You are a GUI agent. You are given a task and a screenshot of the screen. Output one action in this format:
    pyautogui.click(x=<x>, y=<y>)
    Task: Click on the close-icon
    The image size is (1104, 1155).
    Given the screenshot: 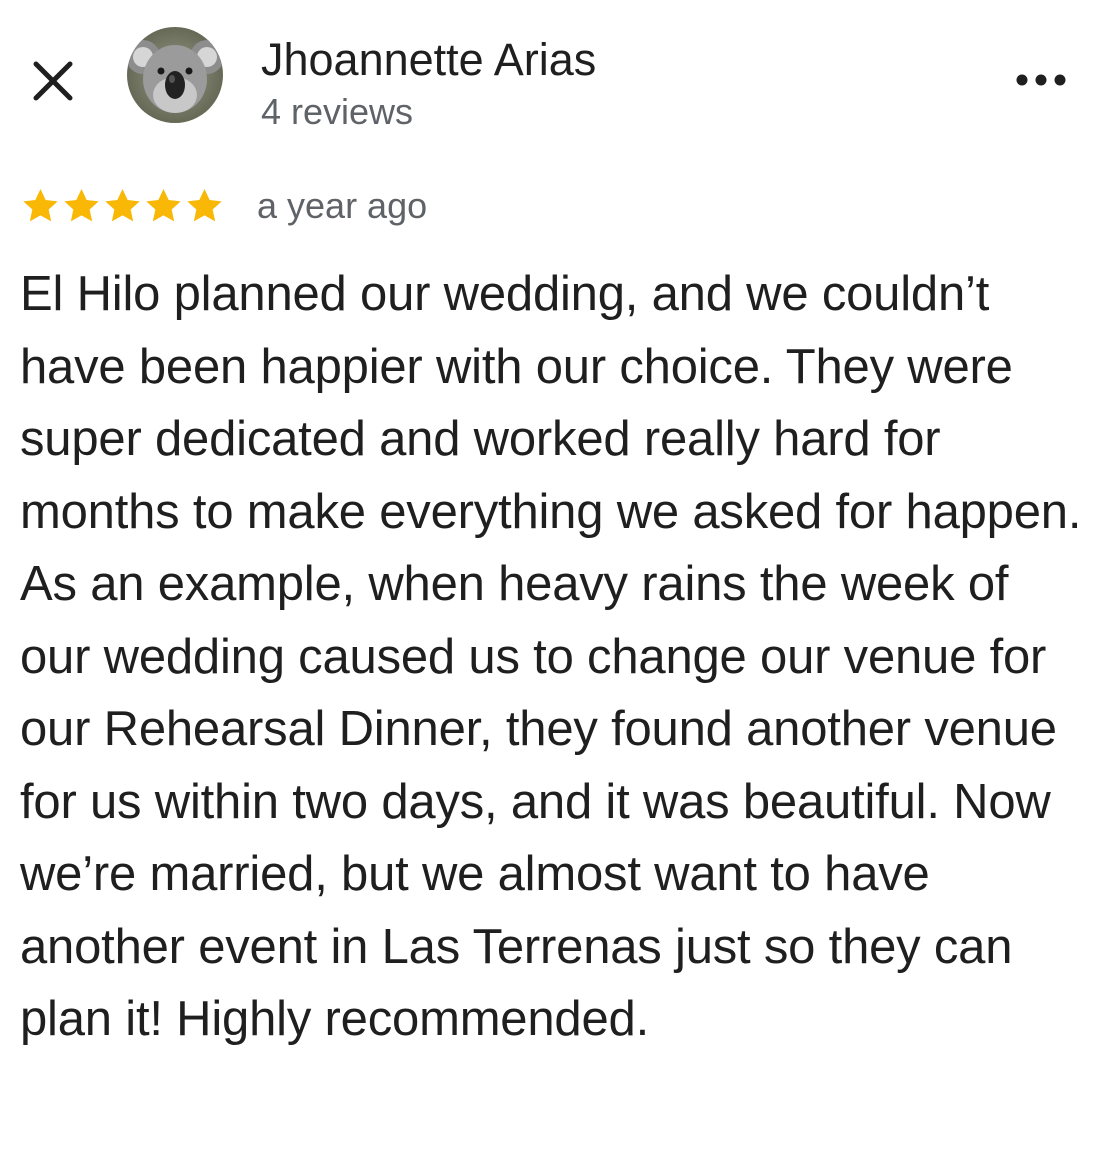 What is the action you would take?
    pyautogui.click(x=53, y=81)
    